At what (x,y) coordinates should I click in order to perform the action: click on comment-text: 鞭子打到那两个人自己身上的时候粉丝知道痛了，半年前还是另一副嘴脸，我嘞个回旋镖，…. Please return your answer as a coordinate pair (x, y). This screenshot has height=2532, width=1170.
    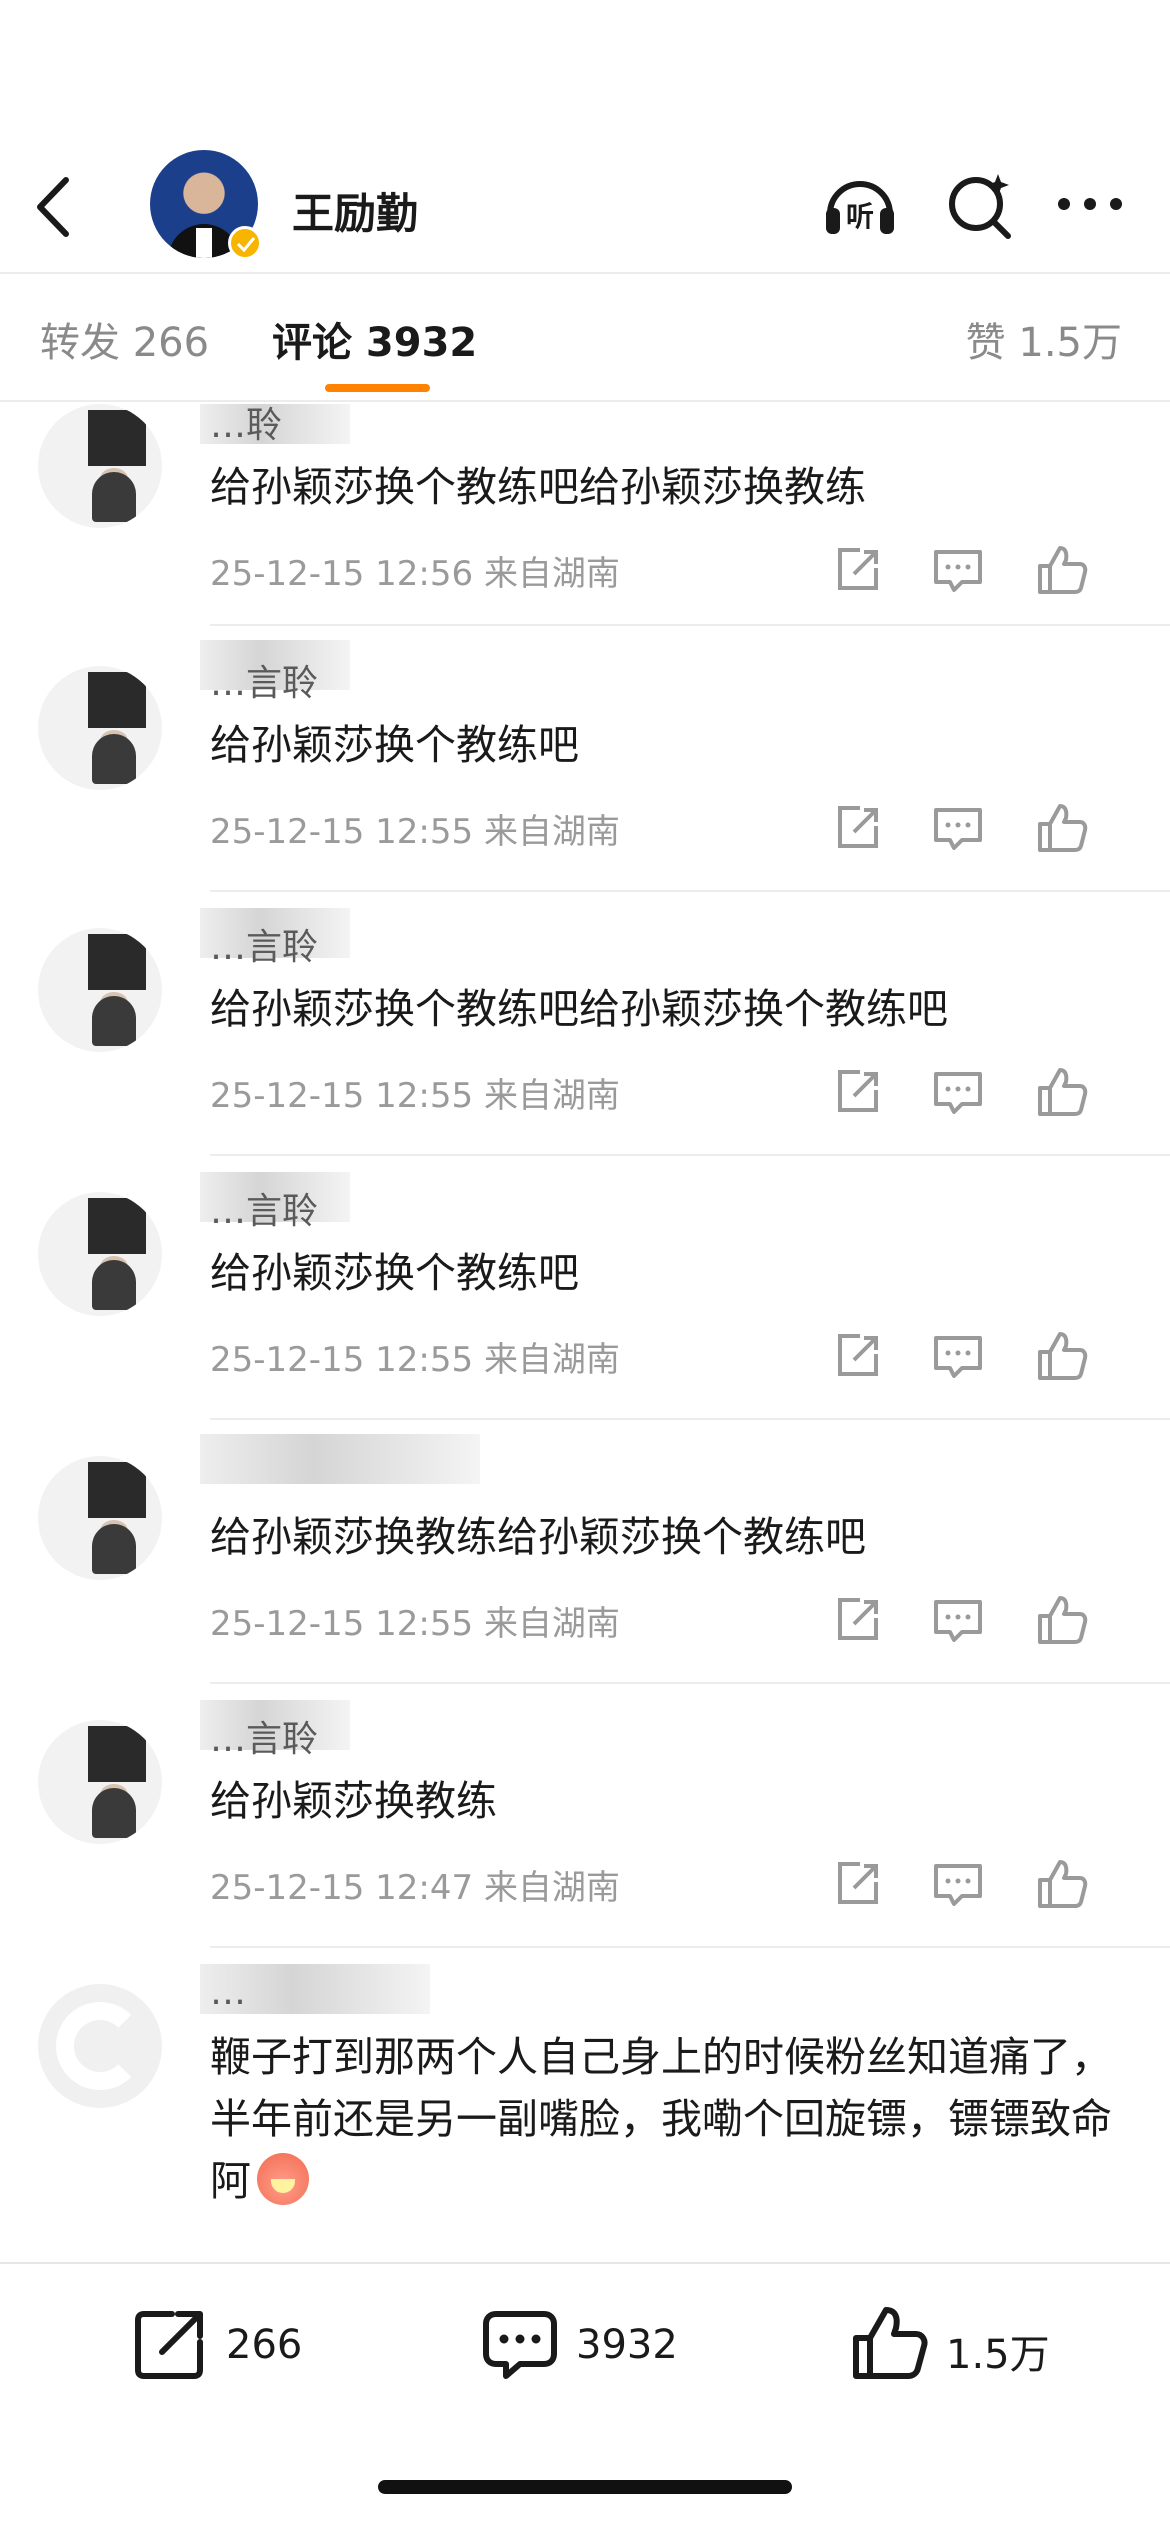
    Looking at the image, I should click on (675, 2119).